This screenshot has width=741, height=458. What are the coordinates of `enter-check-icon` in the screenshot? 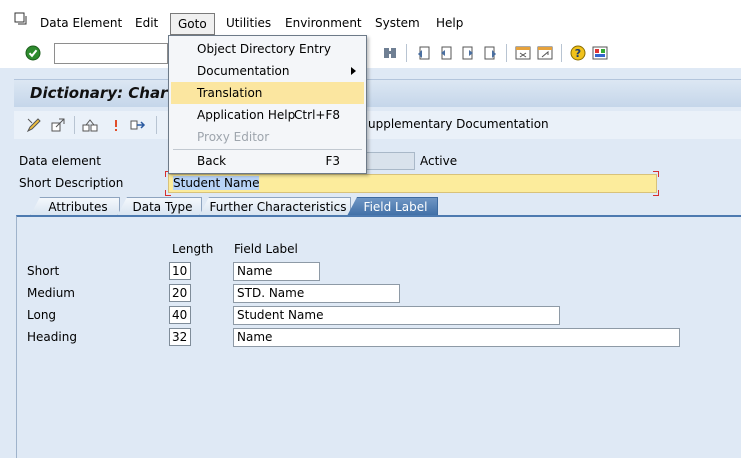 It's located at (33, 53).